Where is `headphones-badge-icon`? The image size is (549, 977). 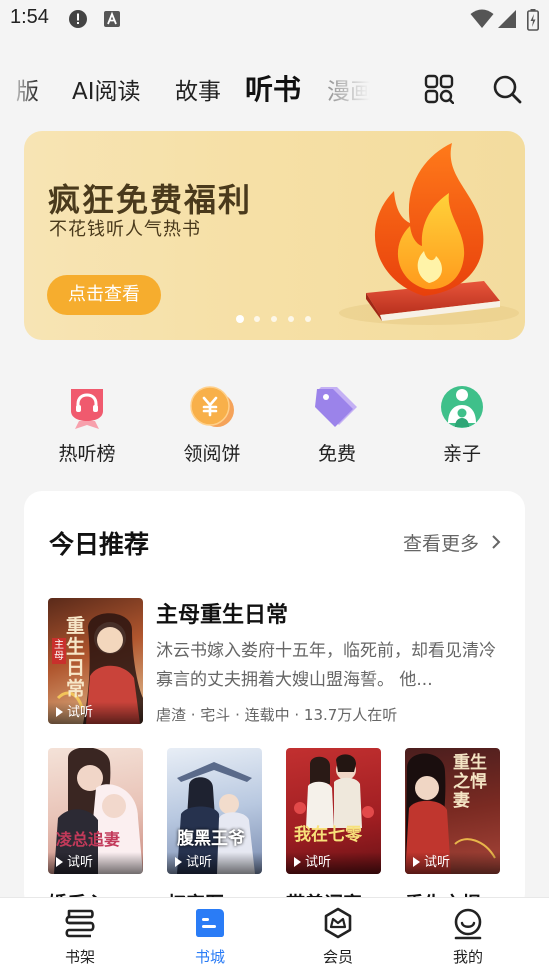
headphones-badge-icon is located at coordinates (87, 409).